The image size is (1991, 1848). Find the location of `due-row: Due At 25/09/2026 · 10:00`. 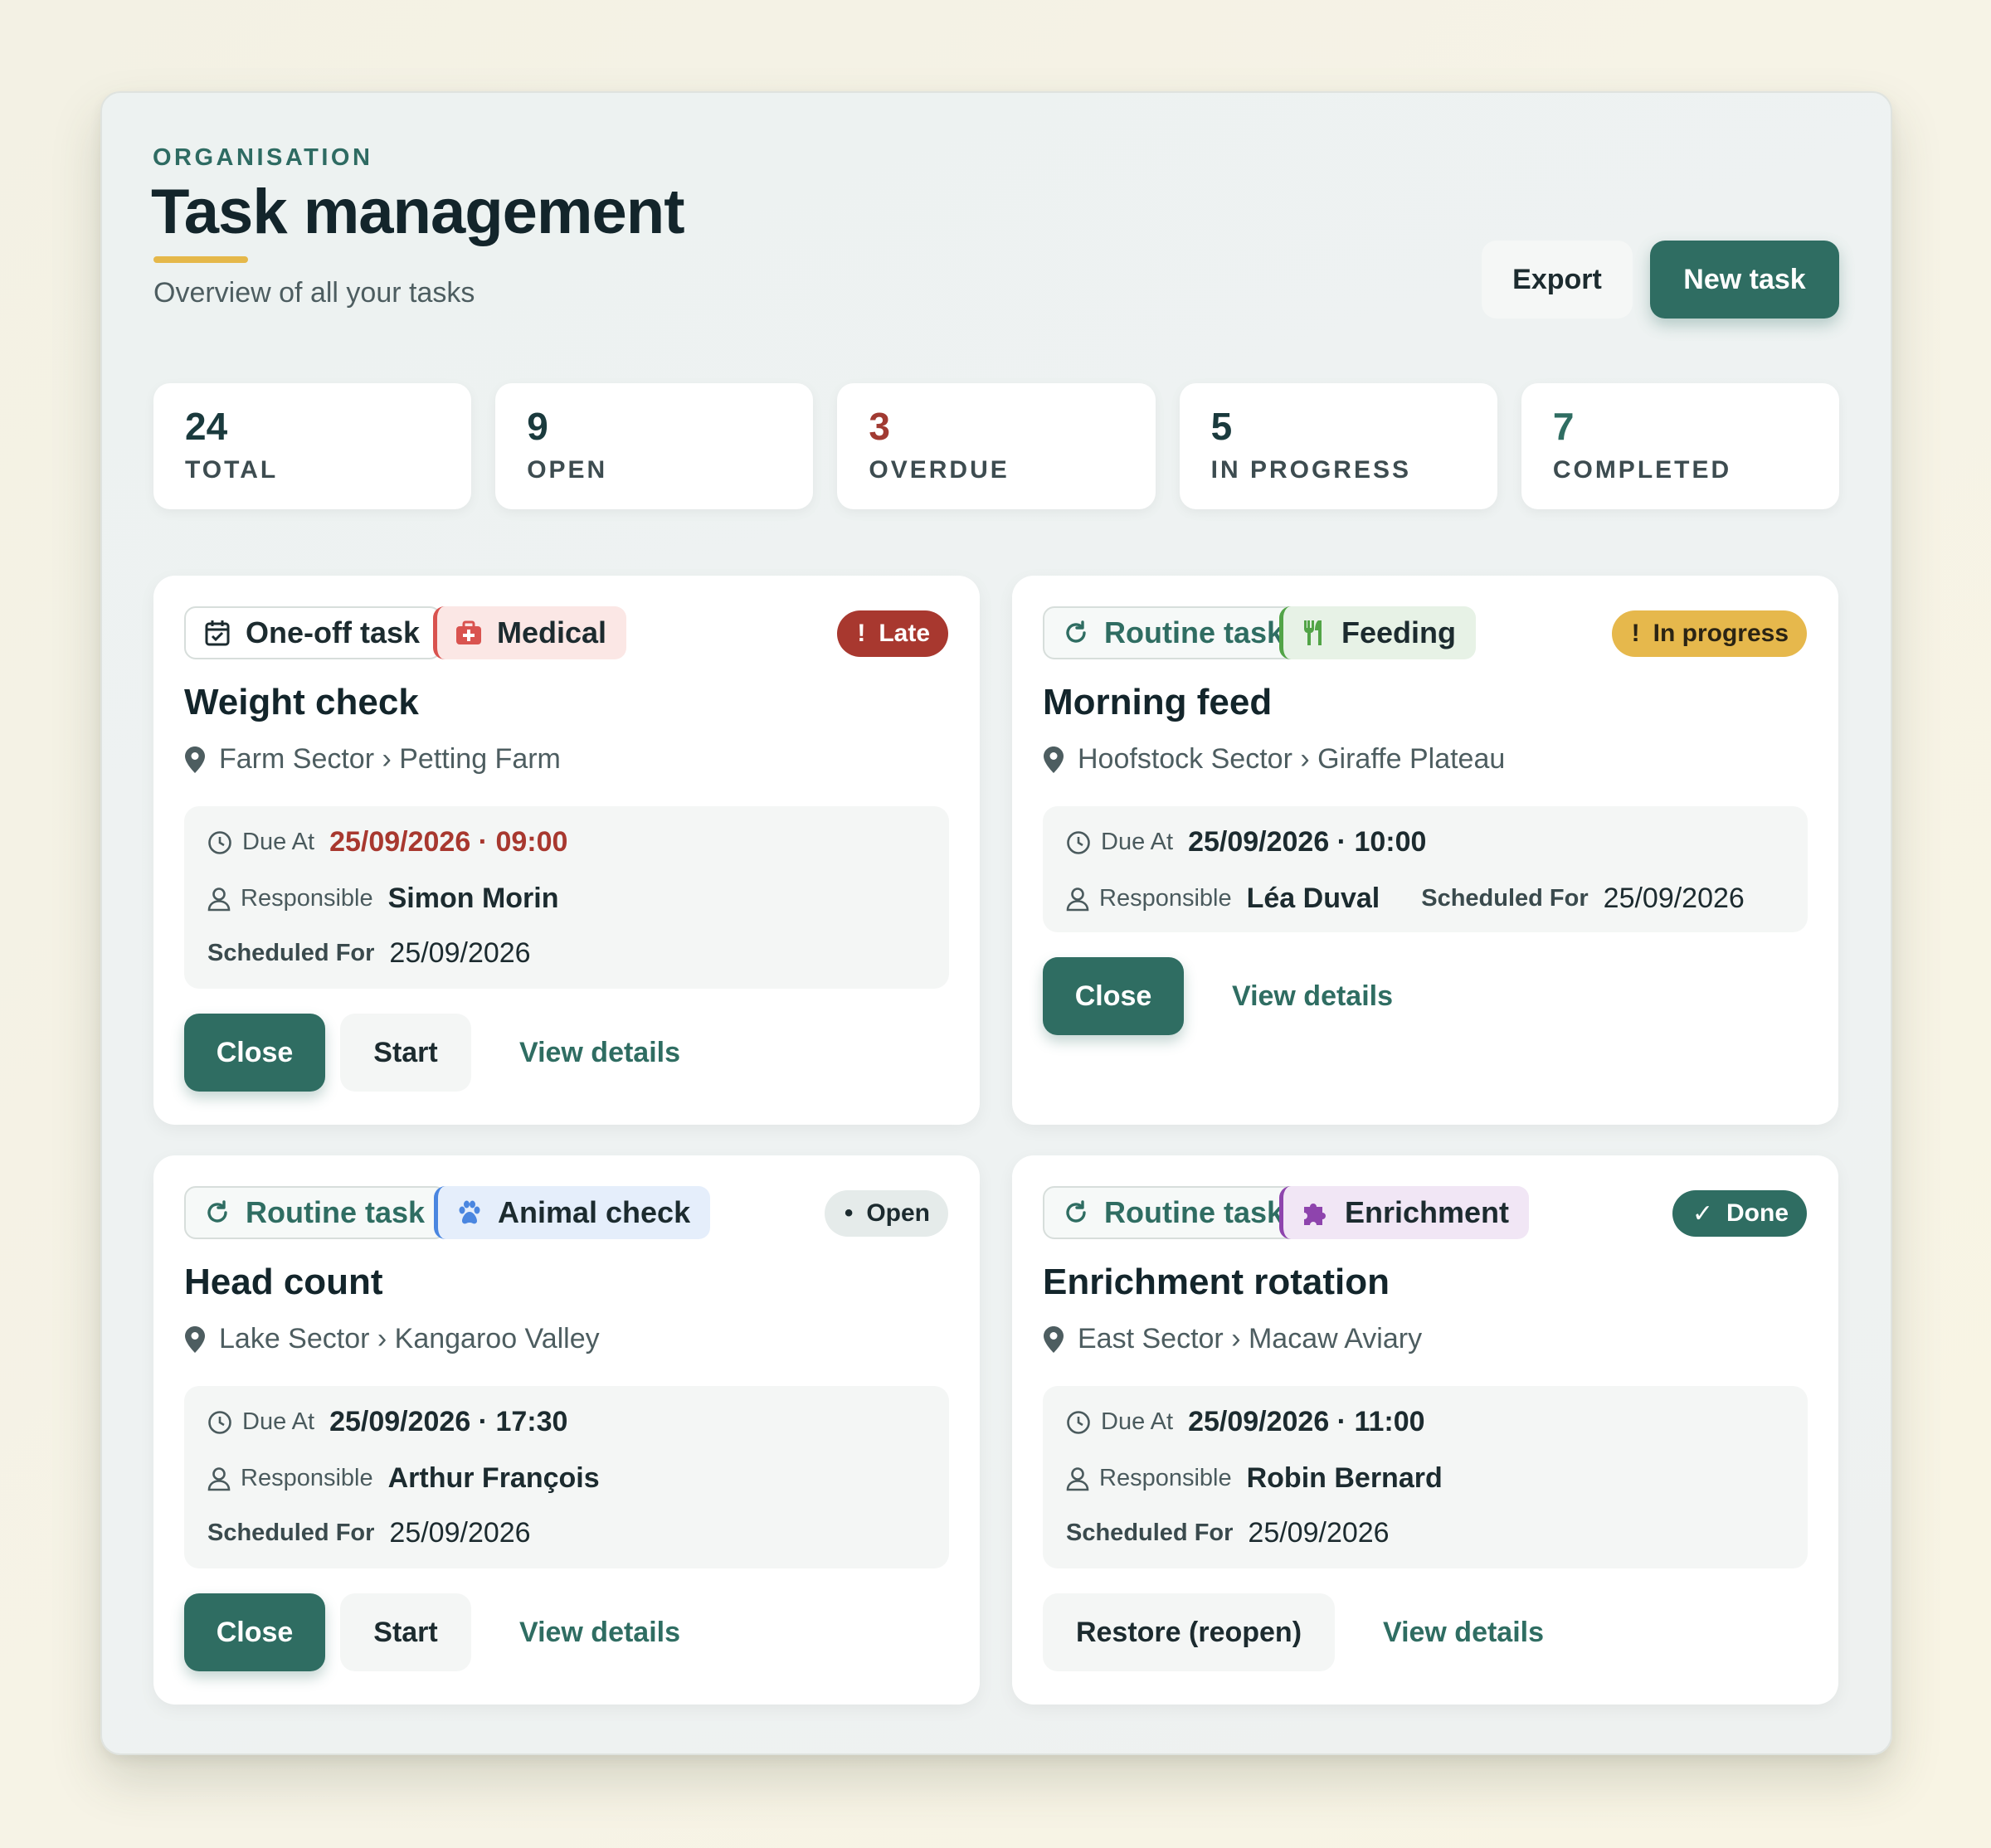

due-row: Due At 25/09/2026 · 10:00 is located at coordinates (1246, 842).